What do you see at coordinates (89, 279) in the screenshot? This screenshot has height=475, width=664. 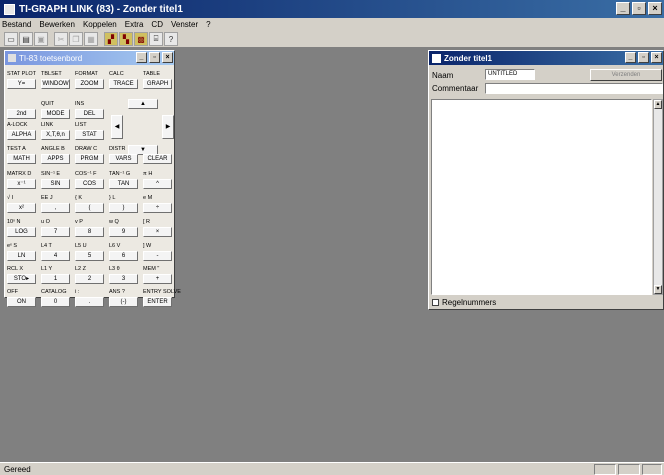 I see `calc-key: 2` at bounding box center [89, 279].